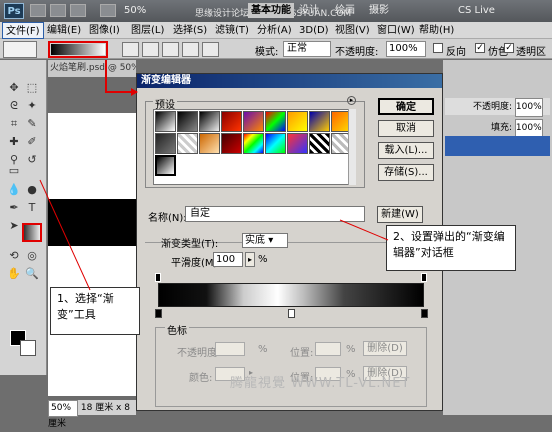 The image size is (552, 432). I want to click on menu-select: 选择(S), so click(190, 30).